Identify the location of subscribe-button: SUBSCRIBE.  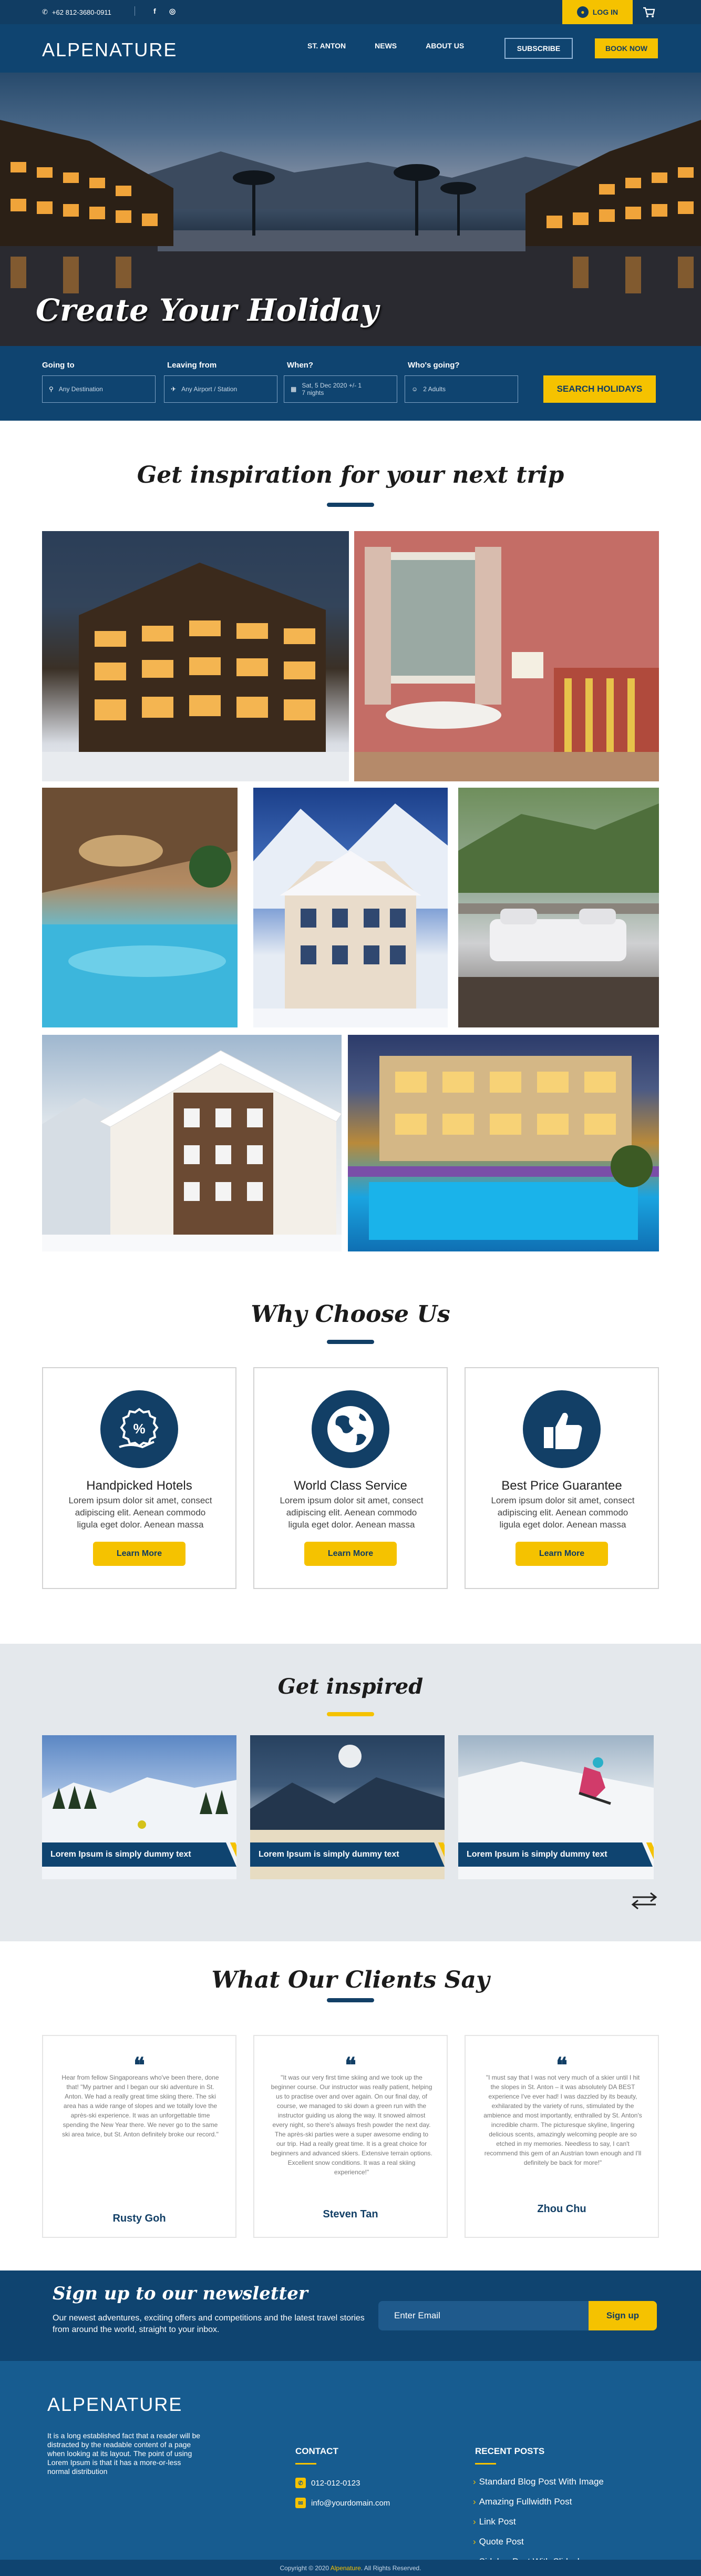
(538, 48).